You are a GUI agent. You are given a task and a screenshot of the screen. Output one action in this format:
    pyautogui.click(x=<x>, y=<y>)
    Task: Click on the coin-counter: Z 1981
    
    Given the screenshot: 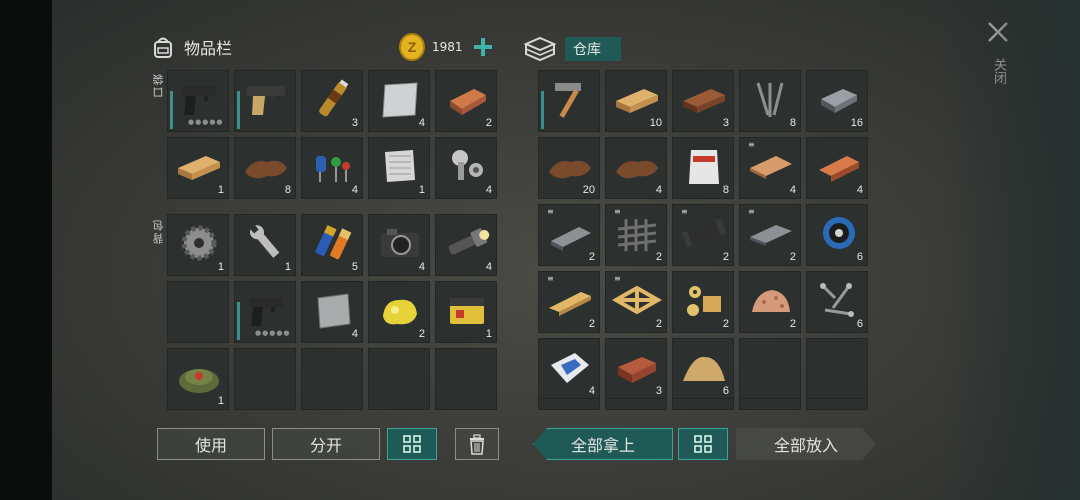 What is the action you would take?
    pyautogui.click(x=430, y=47)
    